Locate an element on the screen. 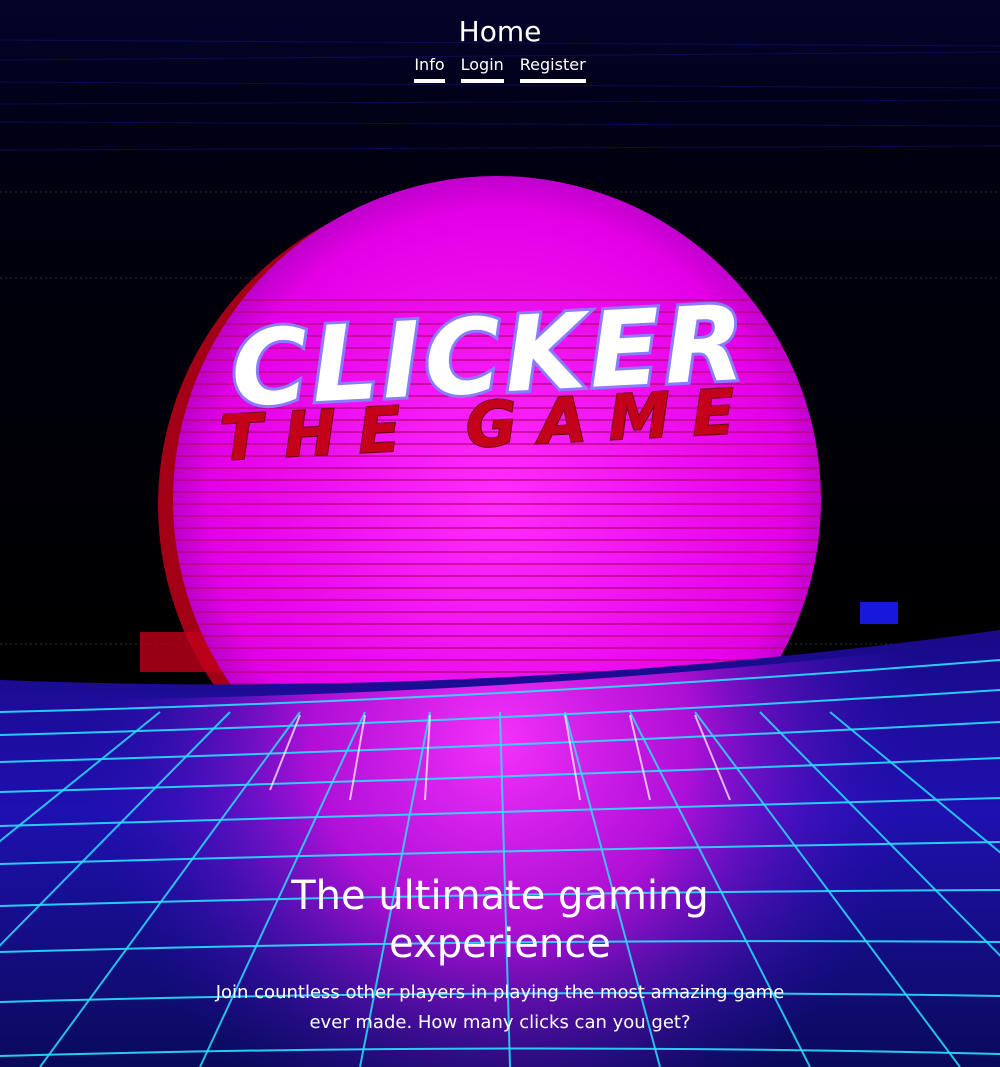  nav-link-info: Info is located at coordinates (429, 68).